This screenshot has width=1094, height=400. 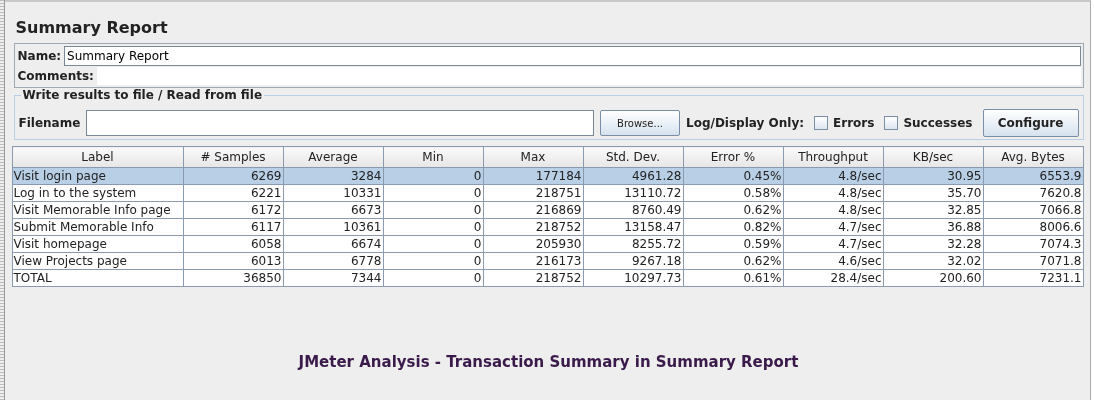 What do you see at coordinates (39, 56) in the screenshot?
I see `field-label: Name:` at bounding box center [39, 56].